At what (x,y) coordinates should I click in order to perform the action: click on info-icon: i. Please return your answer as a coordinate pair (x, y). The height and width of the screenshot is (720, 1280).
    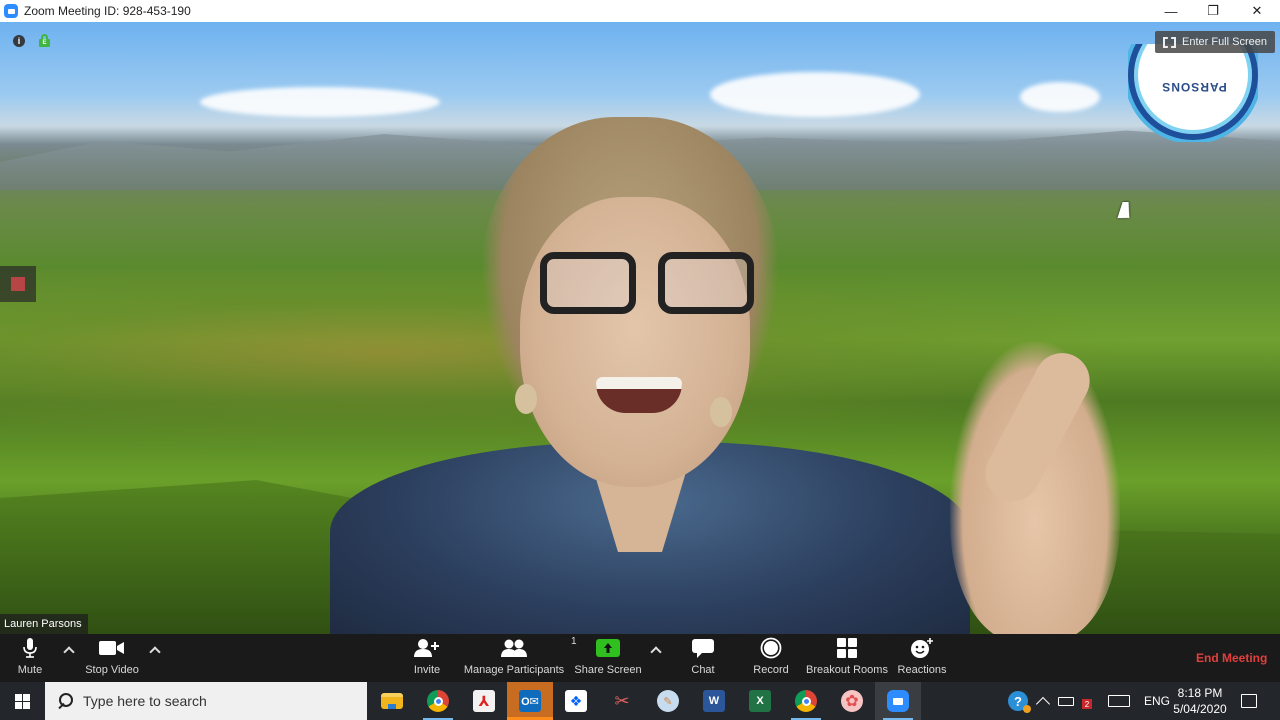
    Looking at the image, I should click on (19, 41).